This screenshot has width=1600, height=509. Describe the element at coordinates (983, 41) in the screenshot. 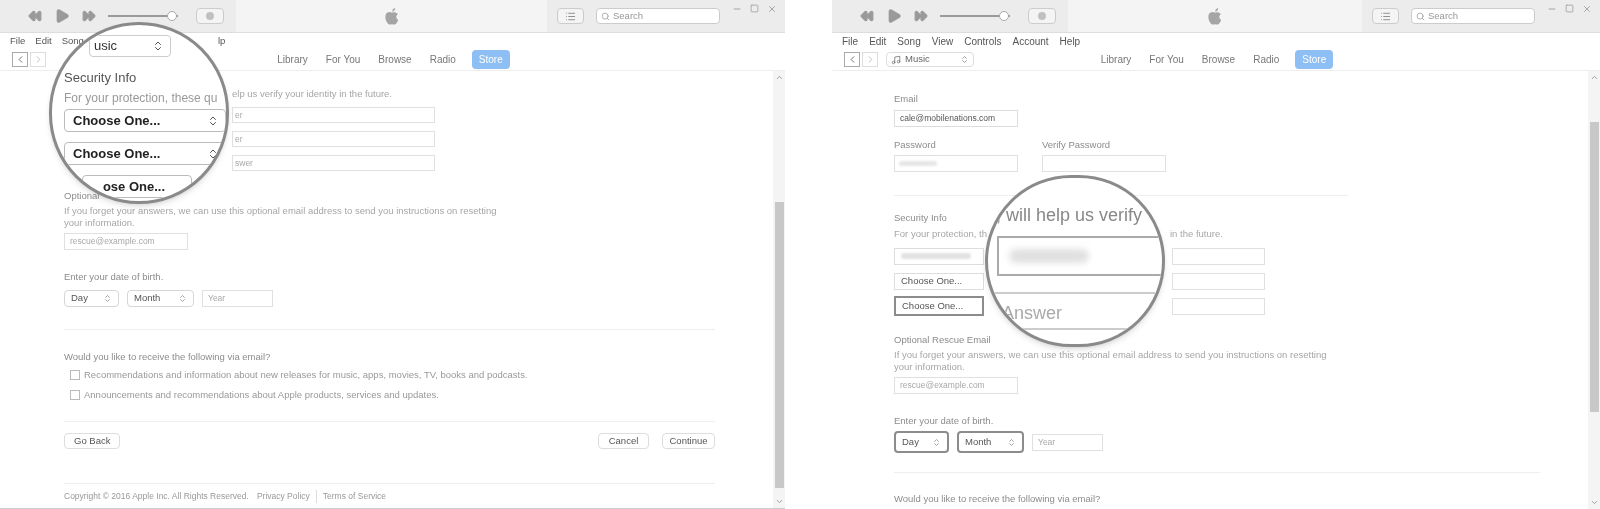

I see `menu-item: Controls` at that location.